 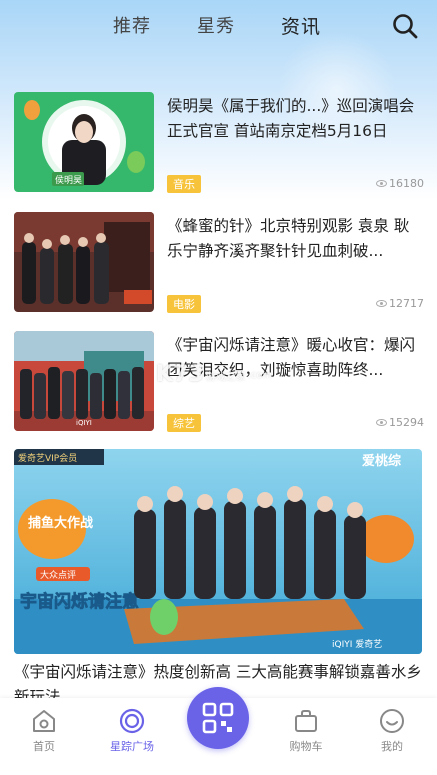 I want to click on home-icon, so click(x=44, y=721).